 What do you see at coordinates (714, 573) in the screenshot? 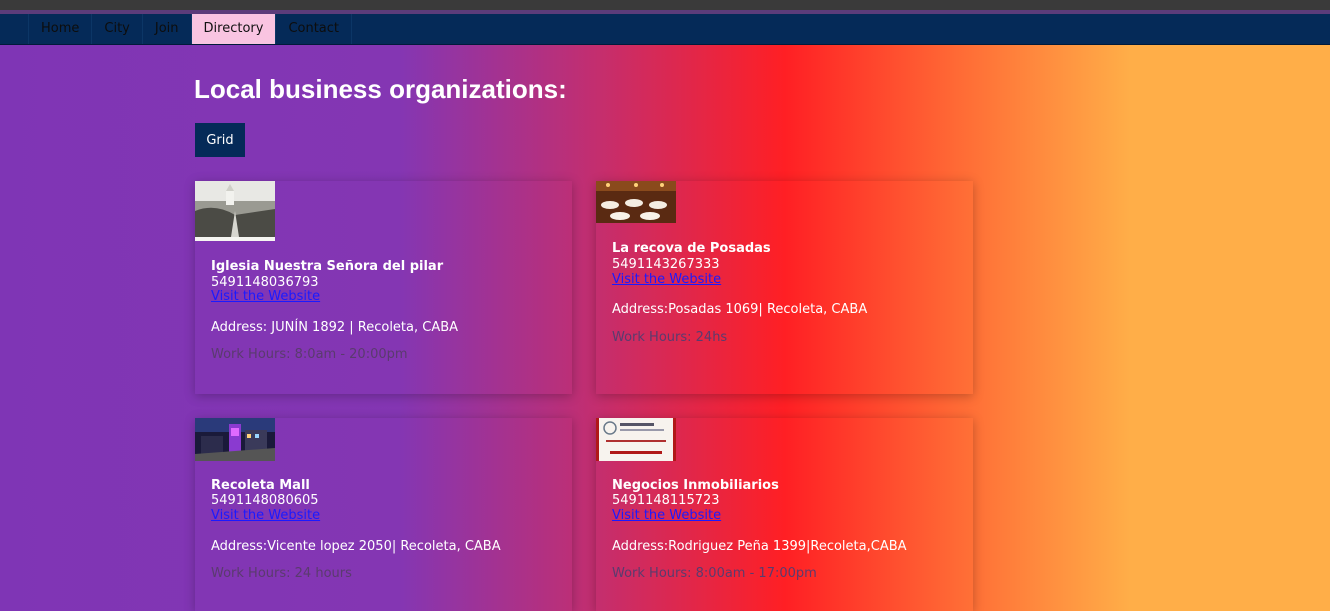
I see `business-hours: Work Hours: 8:00am - 17:00pm` at bounding box center [714, 573].